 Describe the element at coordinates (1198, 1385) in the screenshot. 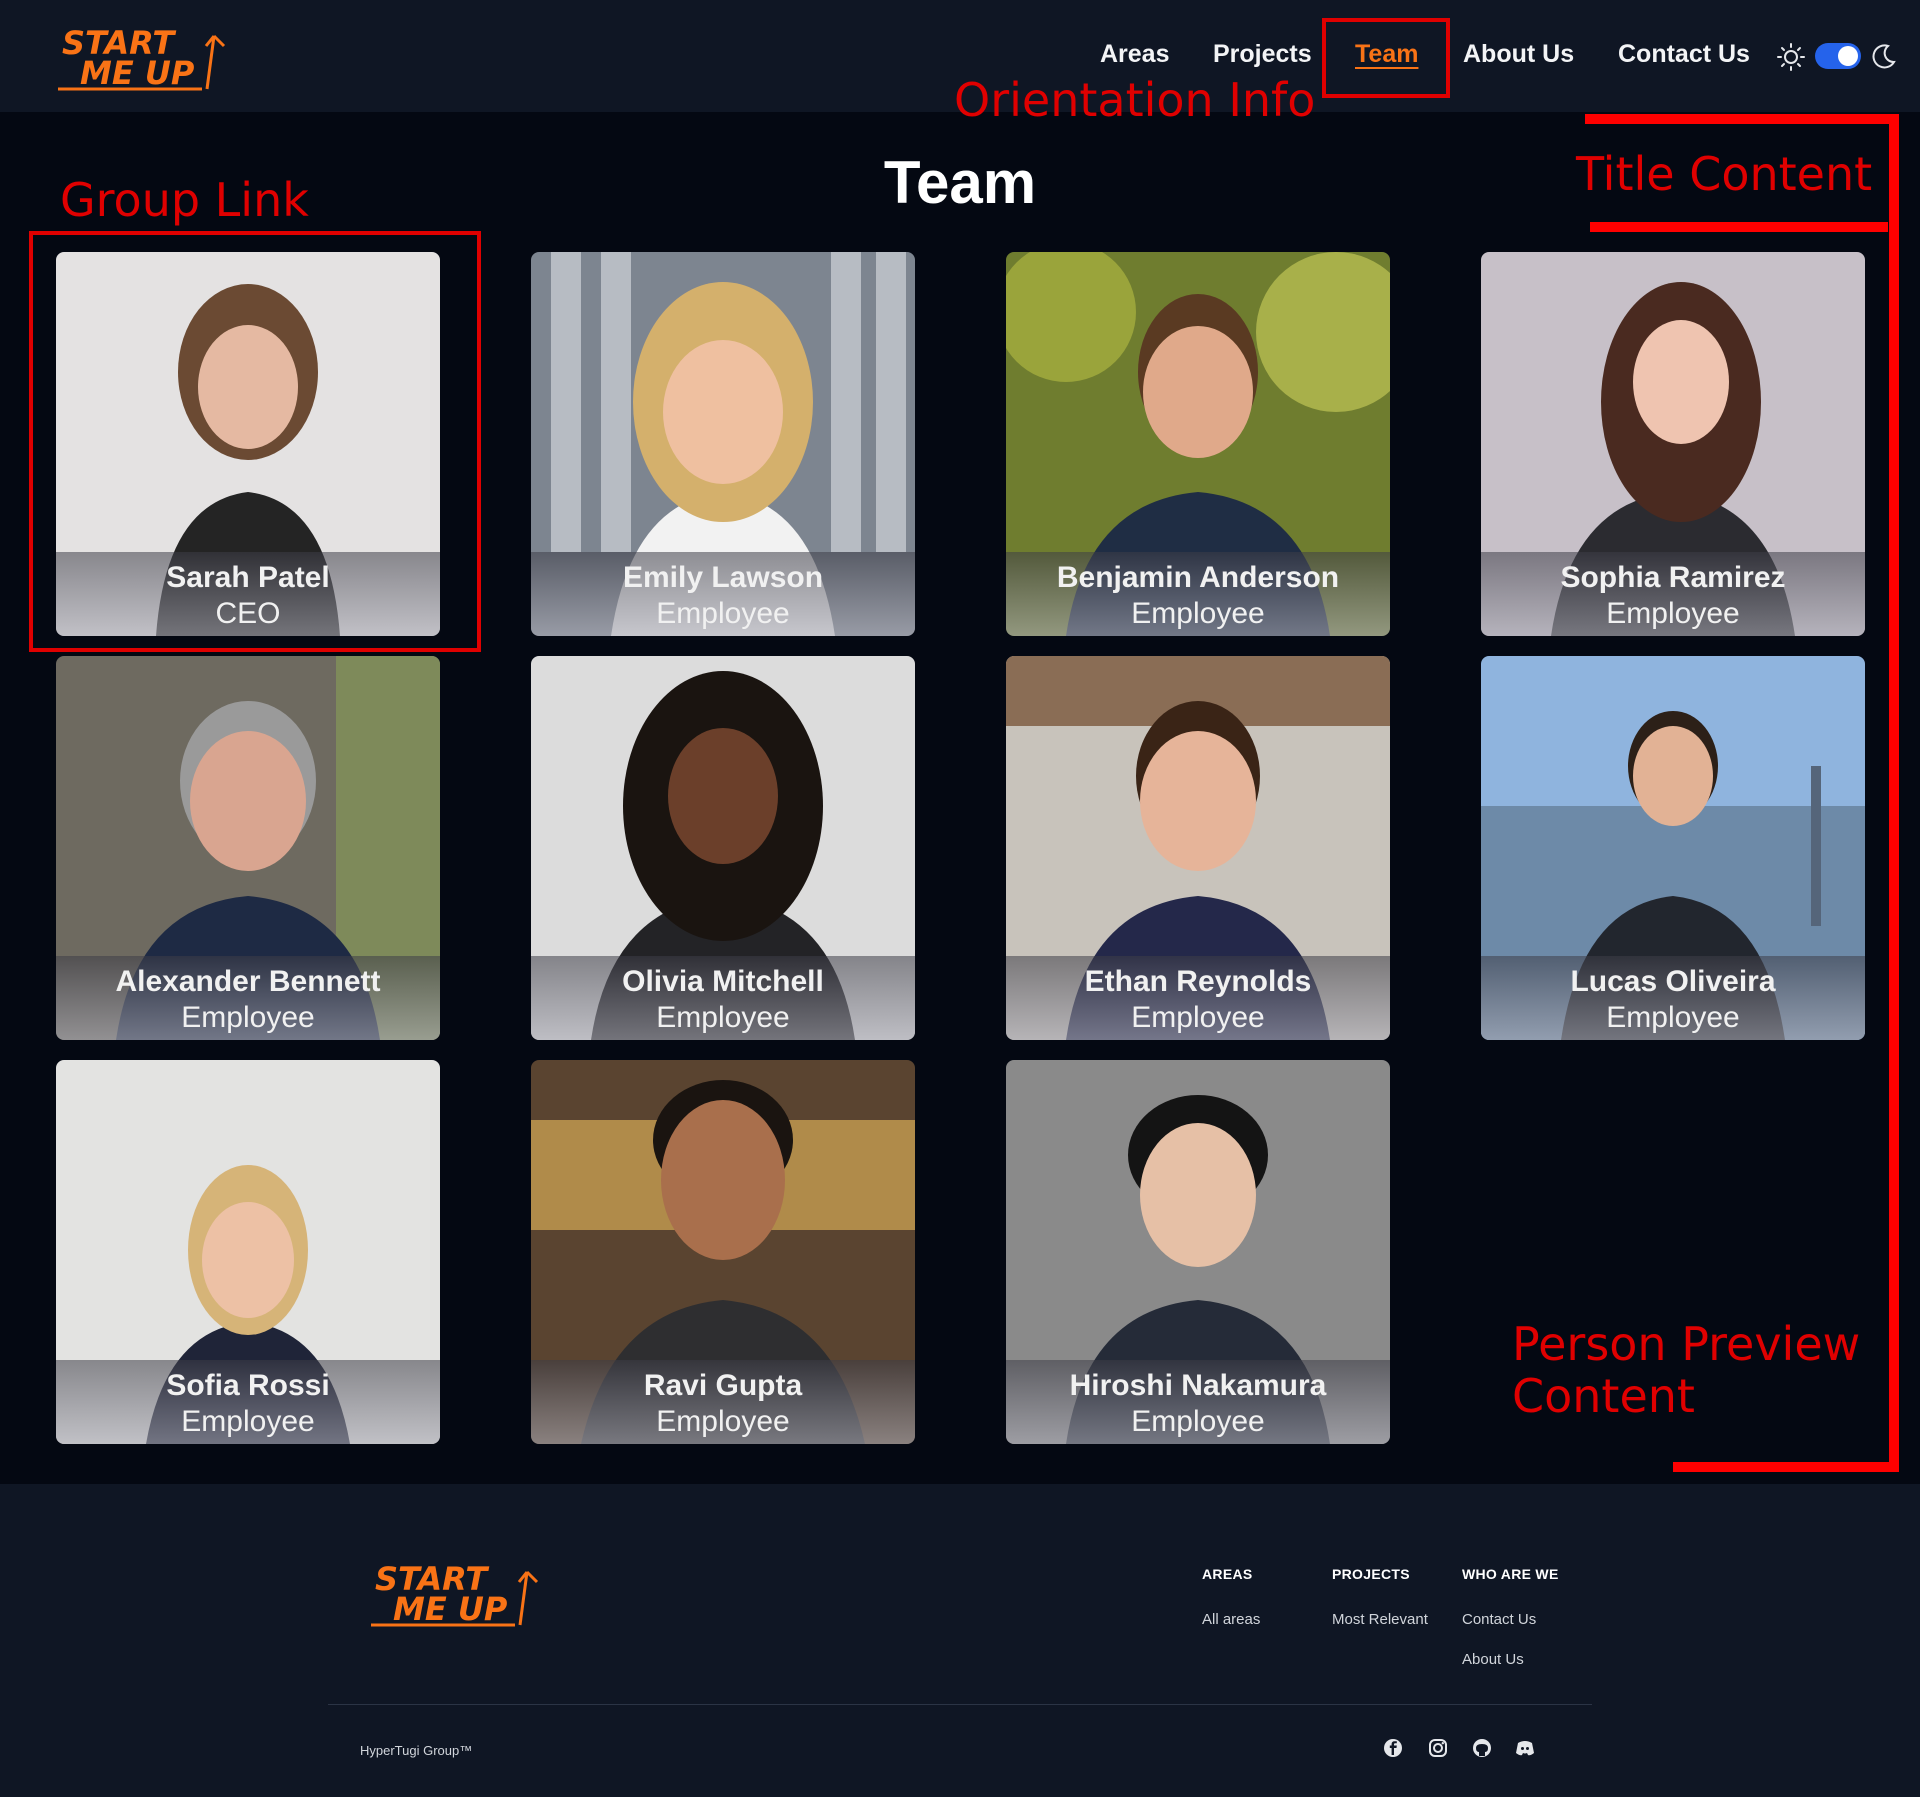

I see `person-name: Hiroshi Nakamura` at that location.